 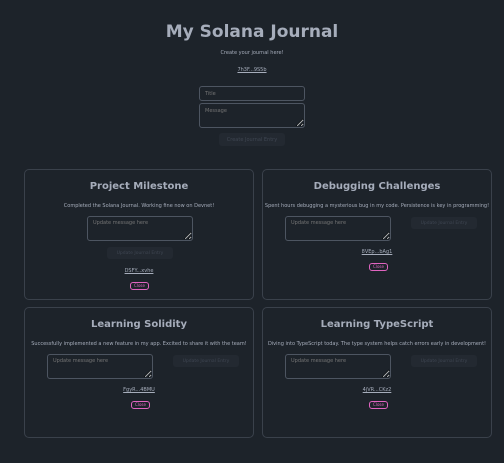 What do you see at coordinates (252, 139) in the screenshot?
I see `create-entry-button: Create Journal Entry` at bounding box center [252, 139].